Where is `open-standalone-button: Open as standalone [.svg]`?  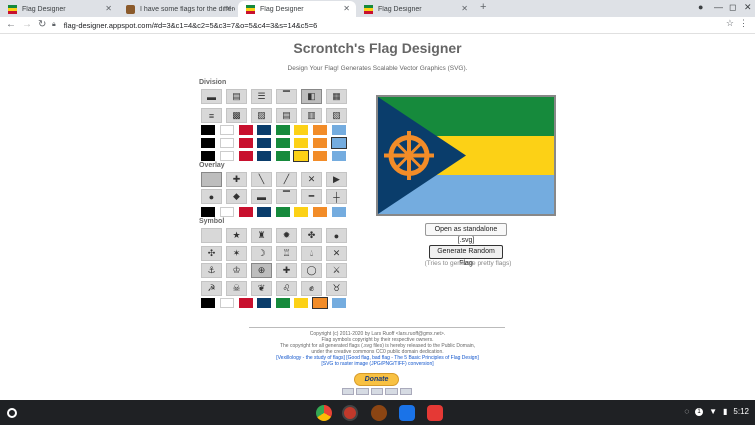
open-standalone-button: Open as standalone [.svg] is located at coordinates (466, 233).